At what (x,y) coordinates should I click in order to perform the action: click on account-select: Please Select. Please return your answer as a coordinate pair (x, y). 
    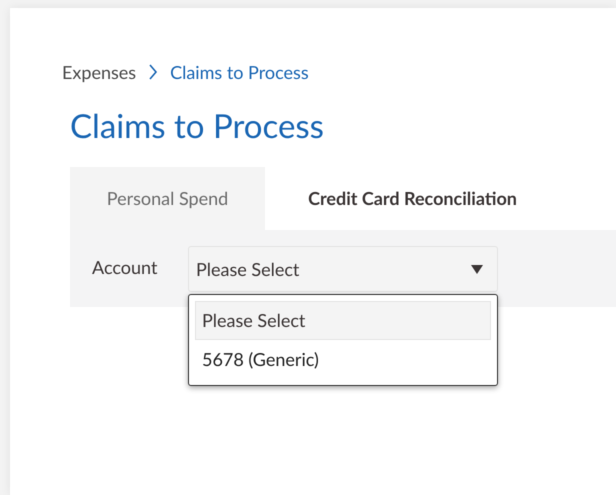
    Looking at the image, I should click on (343, 269).